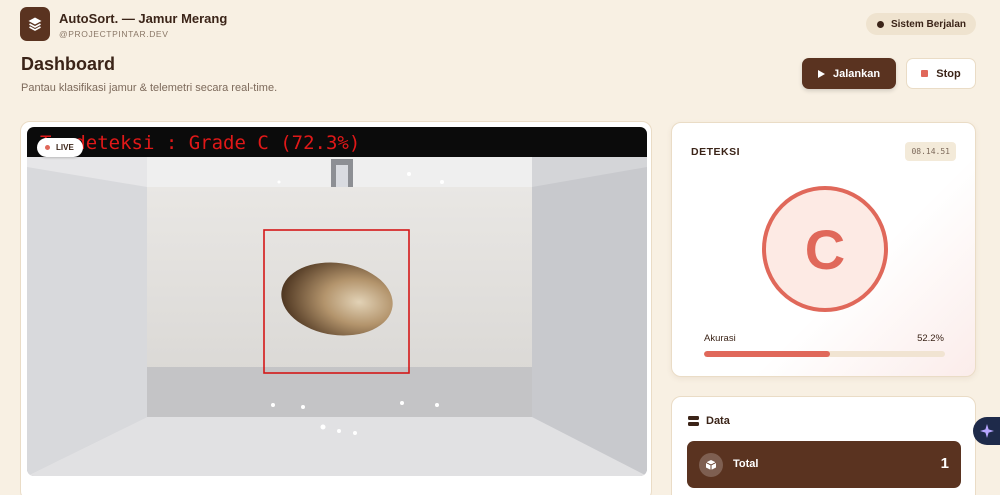  What do you see at coordinates (68, 64) in the screenshot?
I see `page-title: Dashboard` at bounding box center [68, 64].